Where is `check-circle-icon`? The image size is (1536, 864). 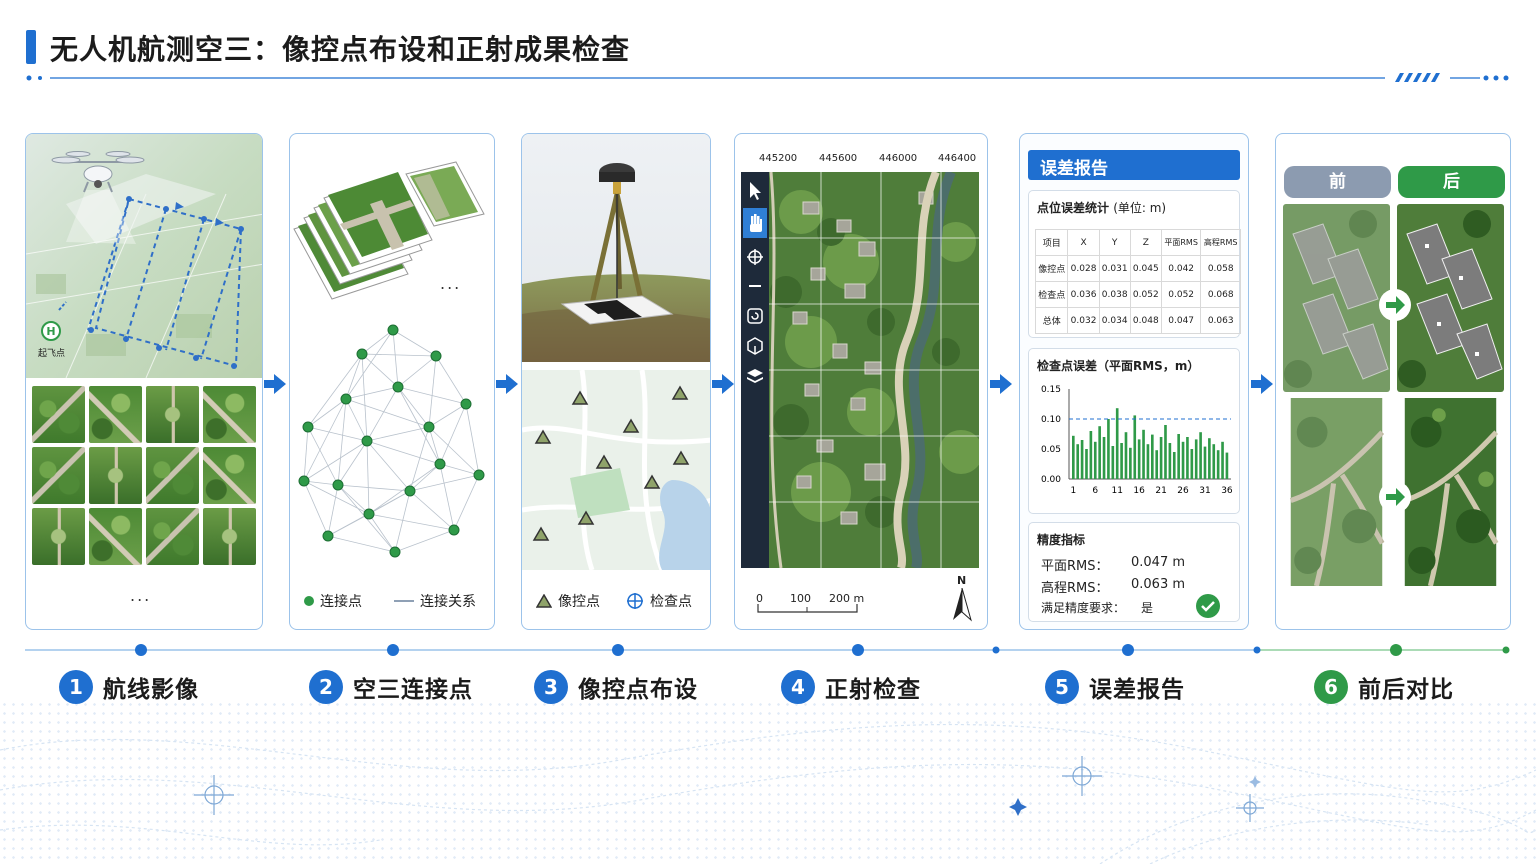
check-circle-icon is located at coordinates (1208, 606).